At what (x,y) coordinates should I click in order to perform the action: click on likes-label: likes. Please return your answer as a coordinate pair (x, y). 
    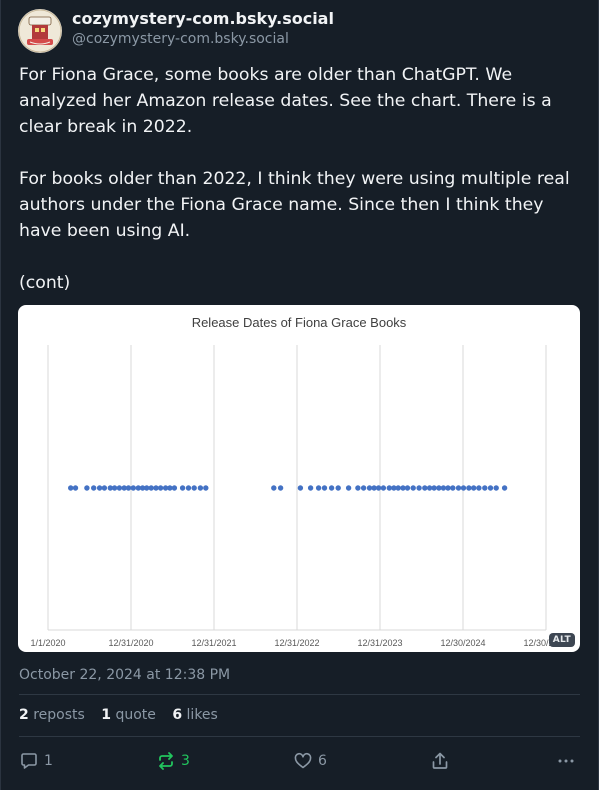
    Looking at the image, I should click on (202, 715).